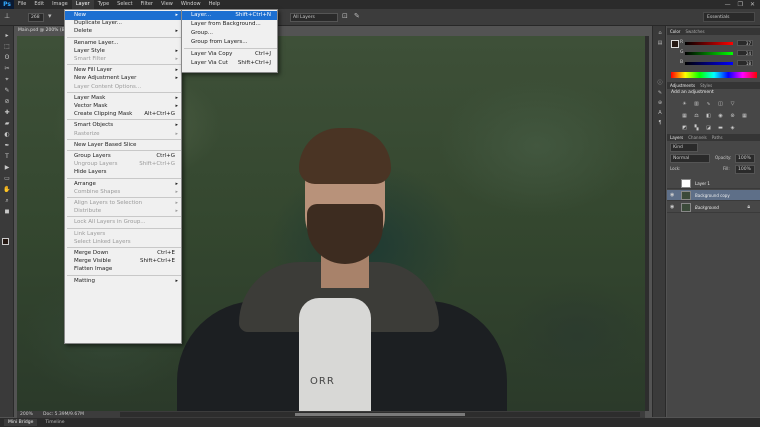 Image resolution: width=760 pixels, height=427 pixels. I want to click on vertical-scrollbar, so click(647, 223).